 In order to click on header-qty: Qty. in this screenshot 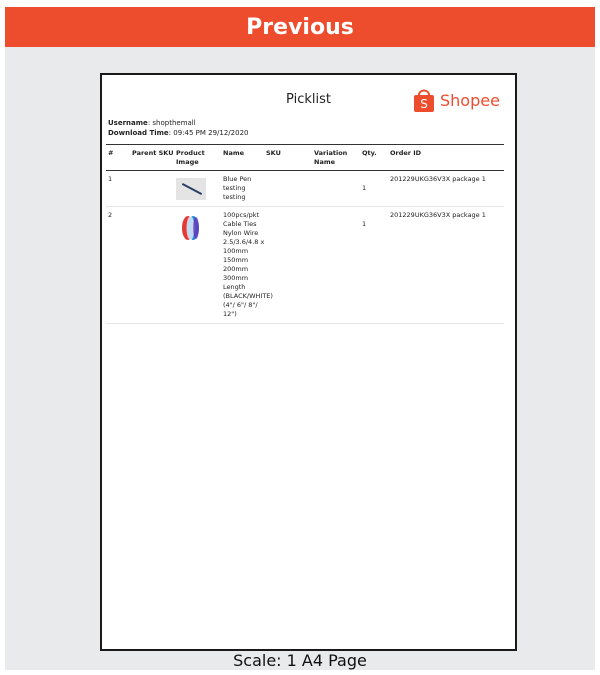, I will do `click(369, 153)`.